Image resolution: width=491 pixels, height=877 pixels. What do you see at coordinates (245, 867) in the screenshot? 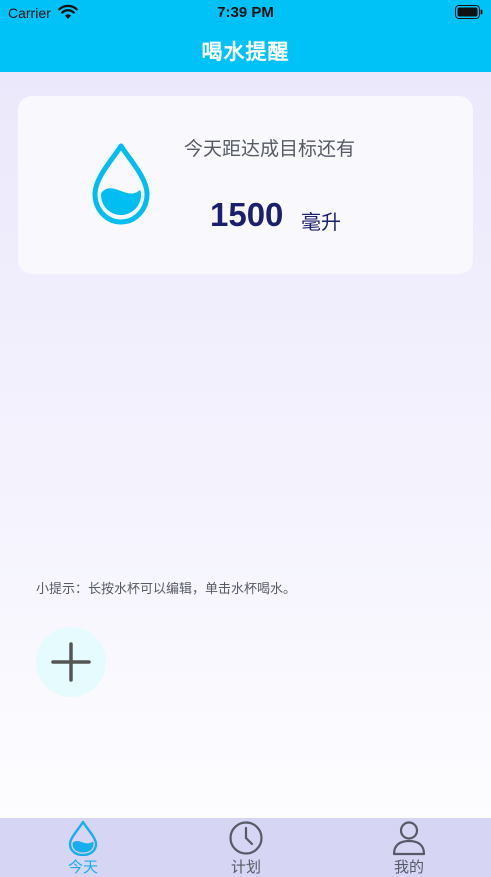
I see `tab-label-plan: 计划` at bounding box center [245, 867].